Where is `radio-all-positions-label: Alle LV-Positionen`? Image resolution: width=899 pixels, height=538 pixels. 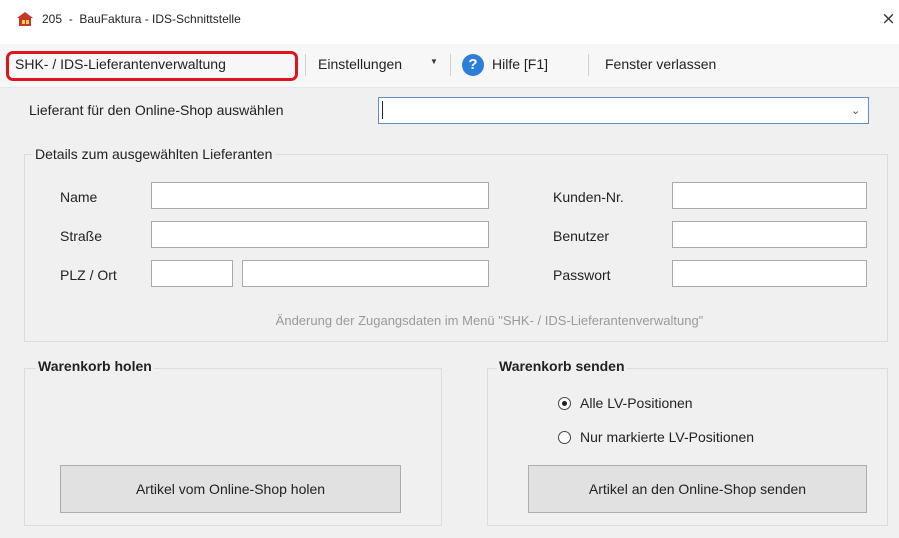
radio-all-positions-label: Alle LV-Positionen is located at coordinates (636, 403).